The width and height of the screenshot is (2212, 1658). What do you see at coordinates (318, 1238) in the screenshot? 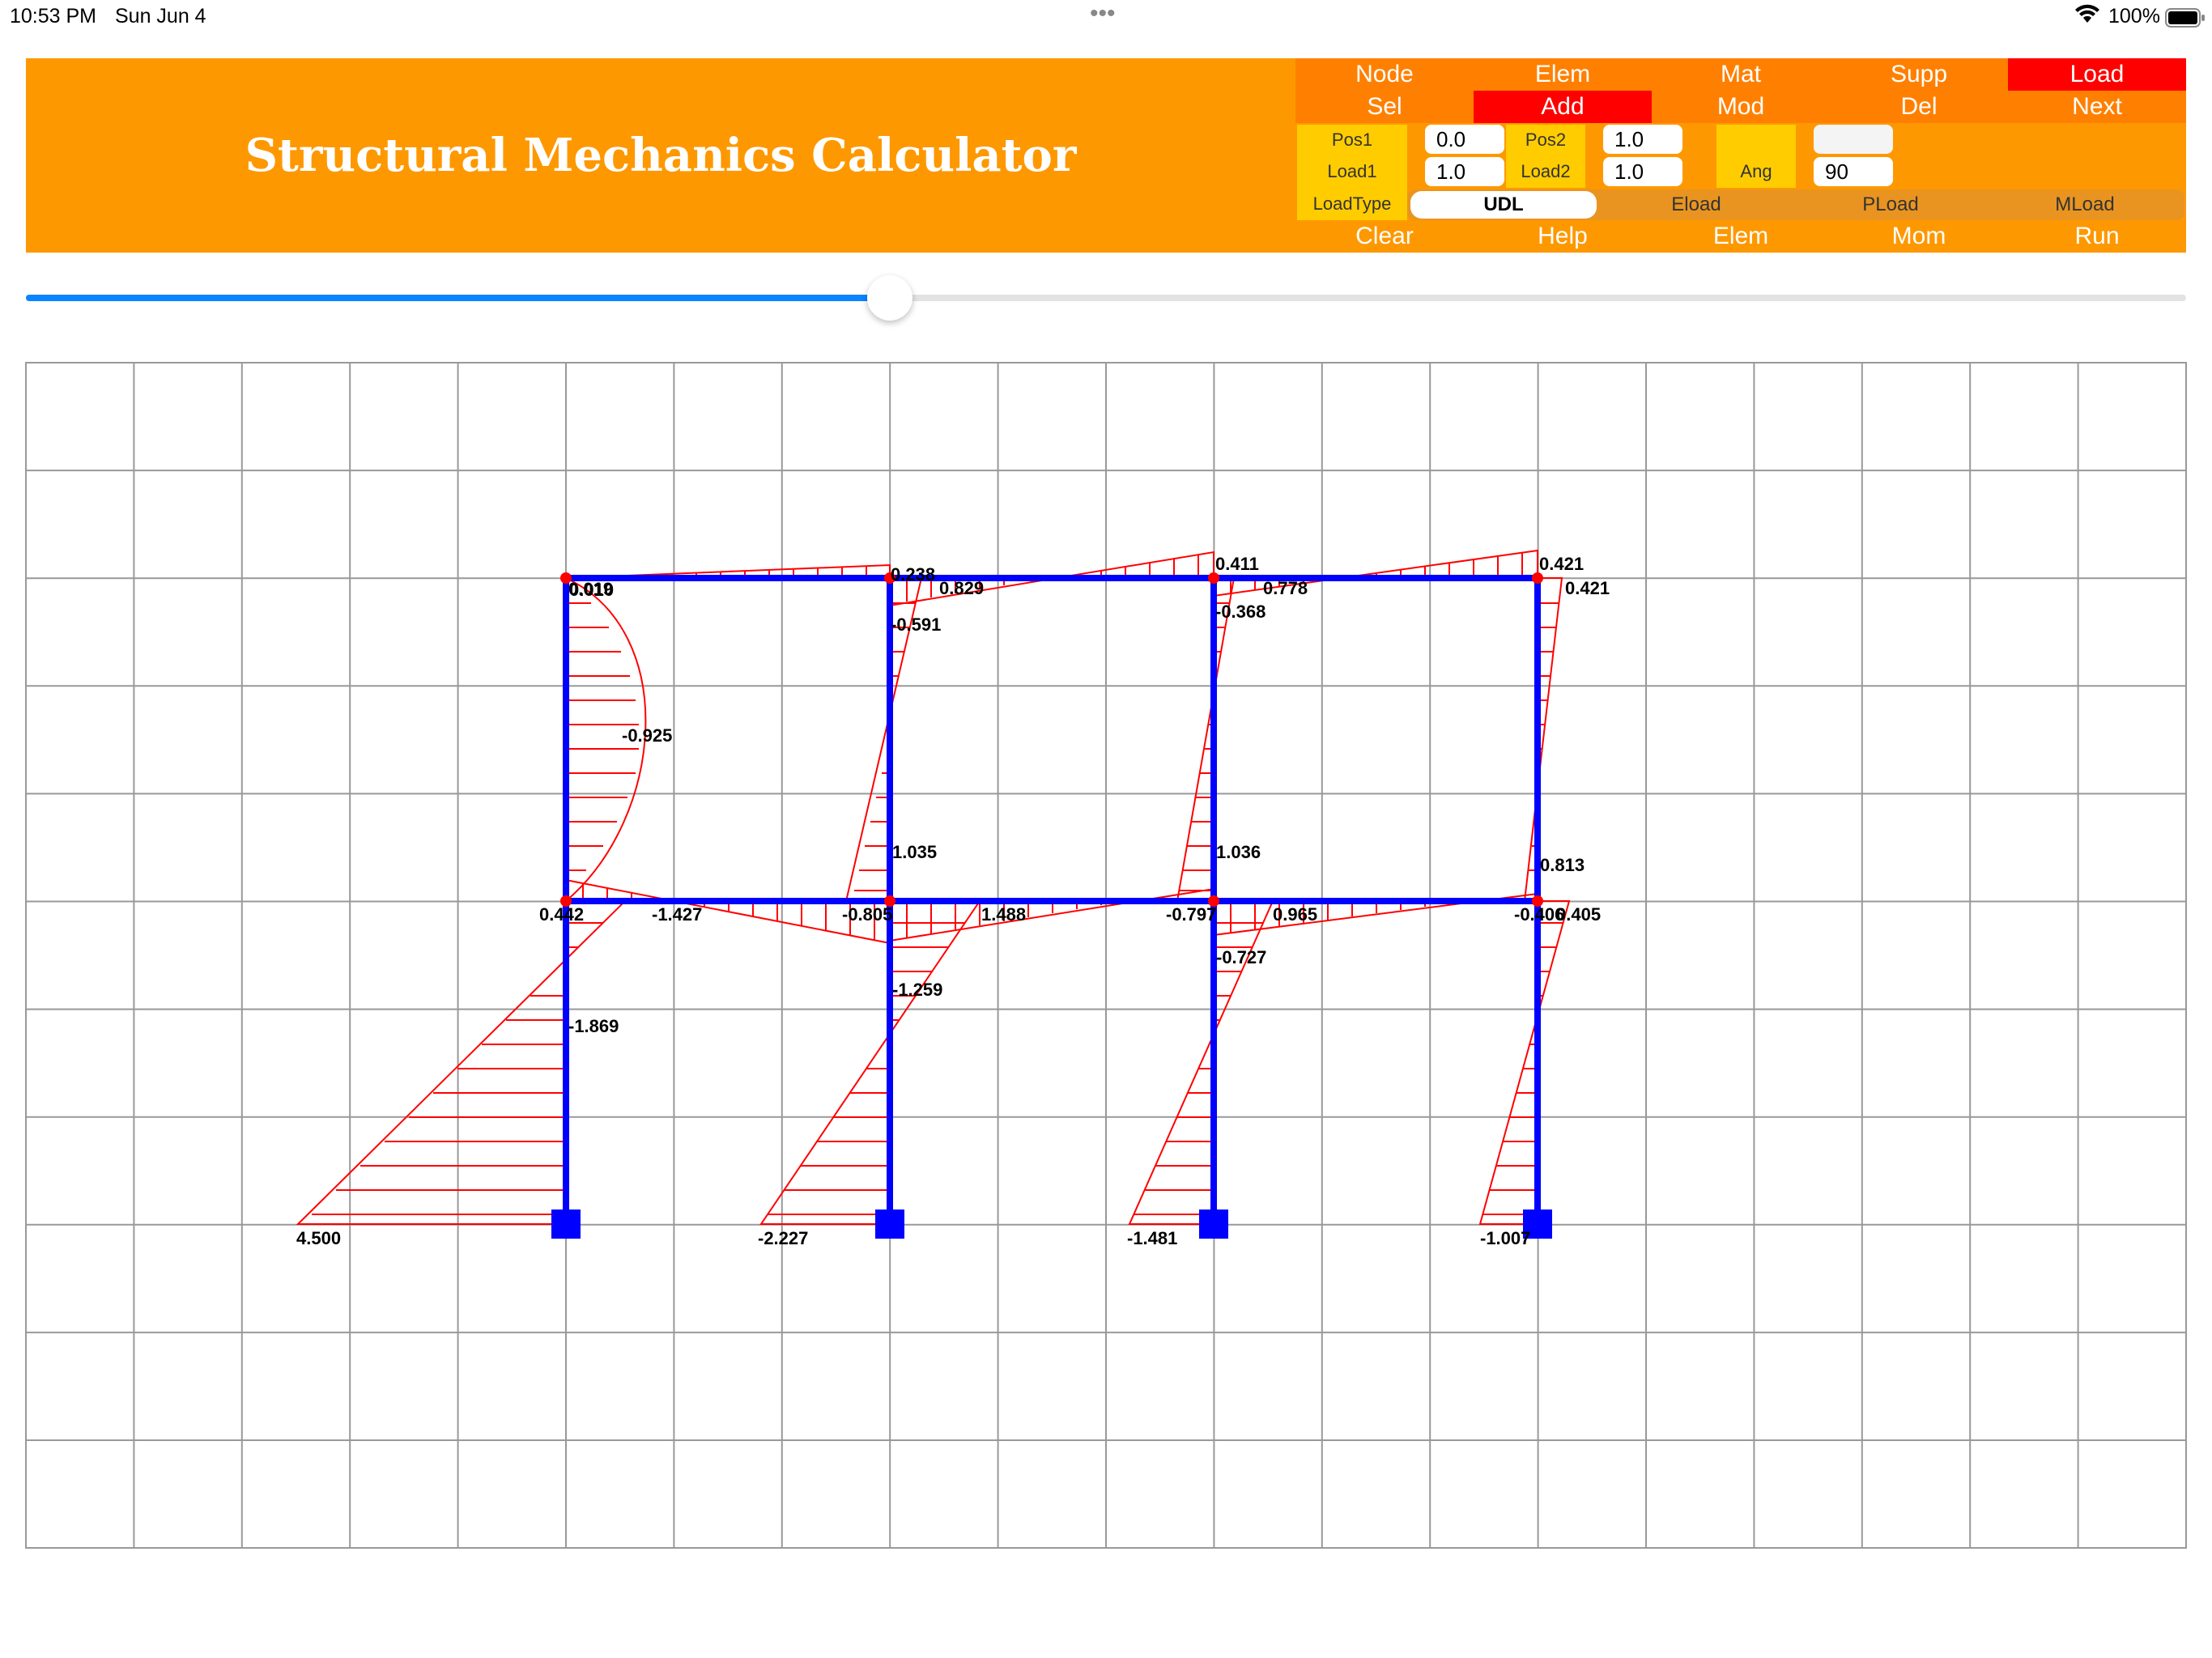
I see `moment-label: 4.500` at bounding box center [318, 1238].